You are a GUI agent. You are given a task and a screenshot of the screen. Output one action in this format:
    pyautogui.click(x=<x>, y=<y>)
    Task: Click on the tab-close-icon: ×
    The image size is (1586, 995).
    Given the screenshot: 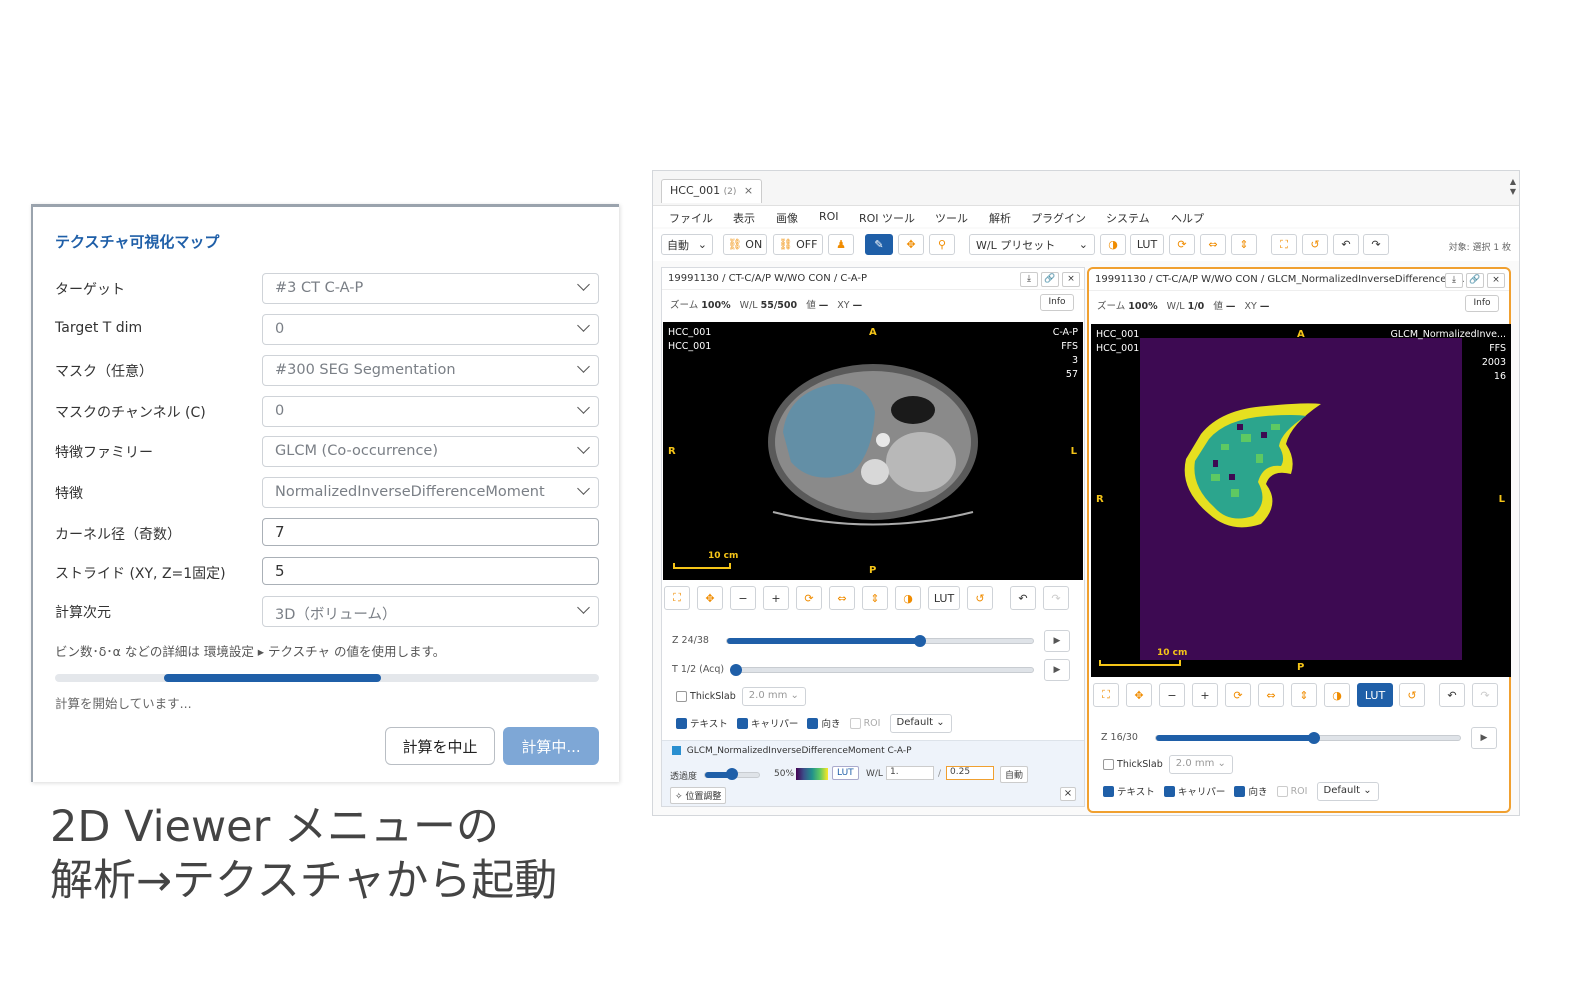 What is the action you would take?
    pyautogui.click(x=748, y=190)
    